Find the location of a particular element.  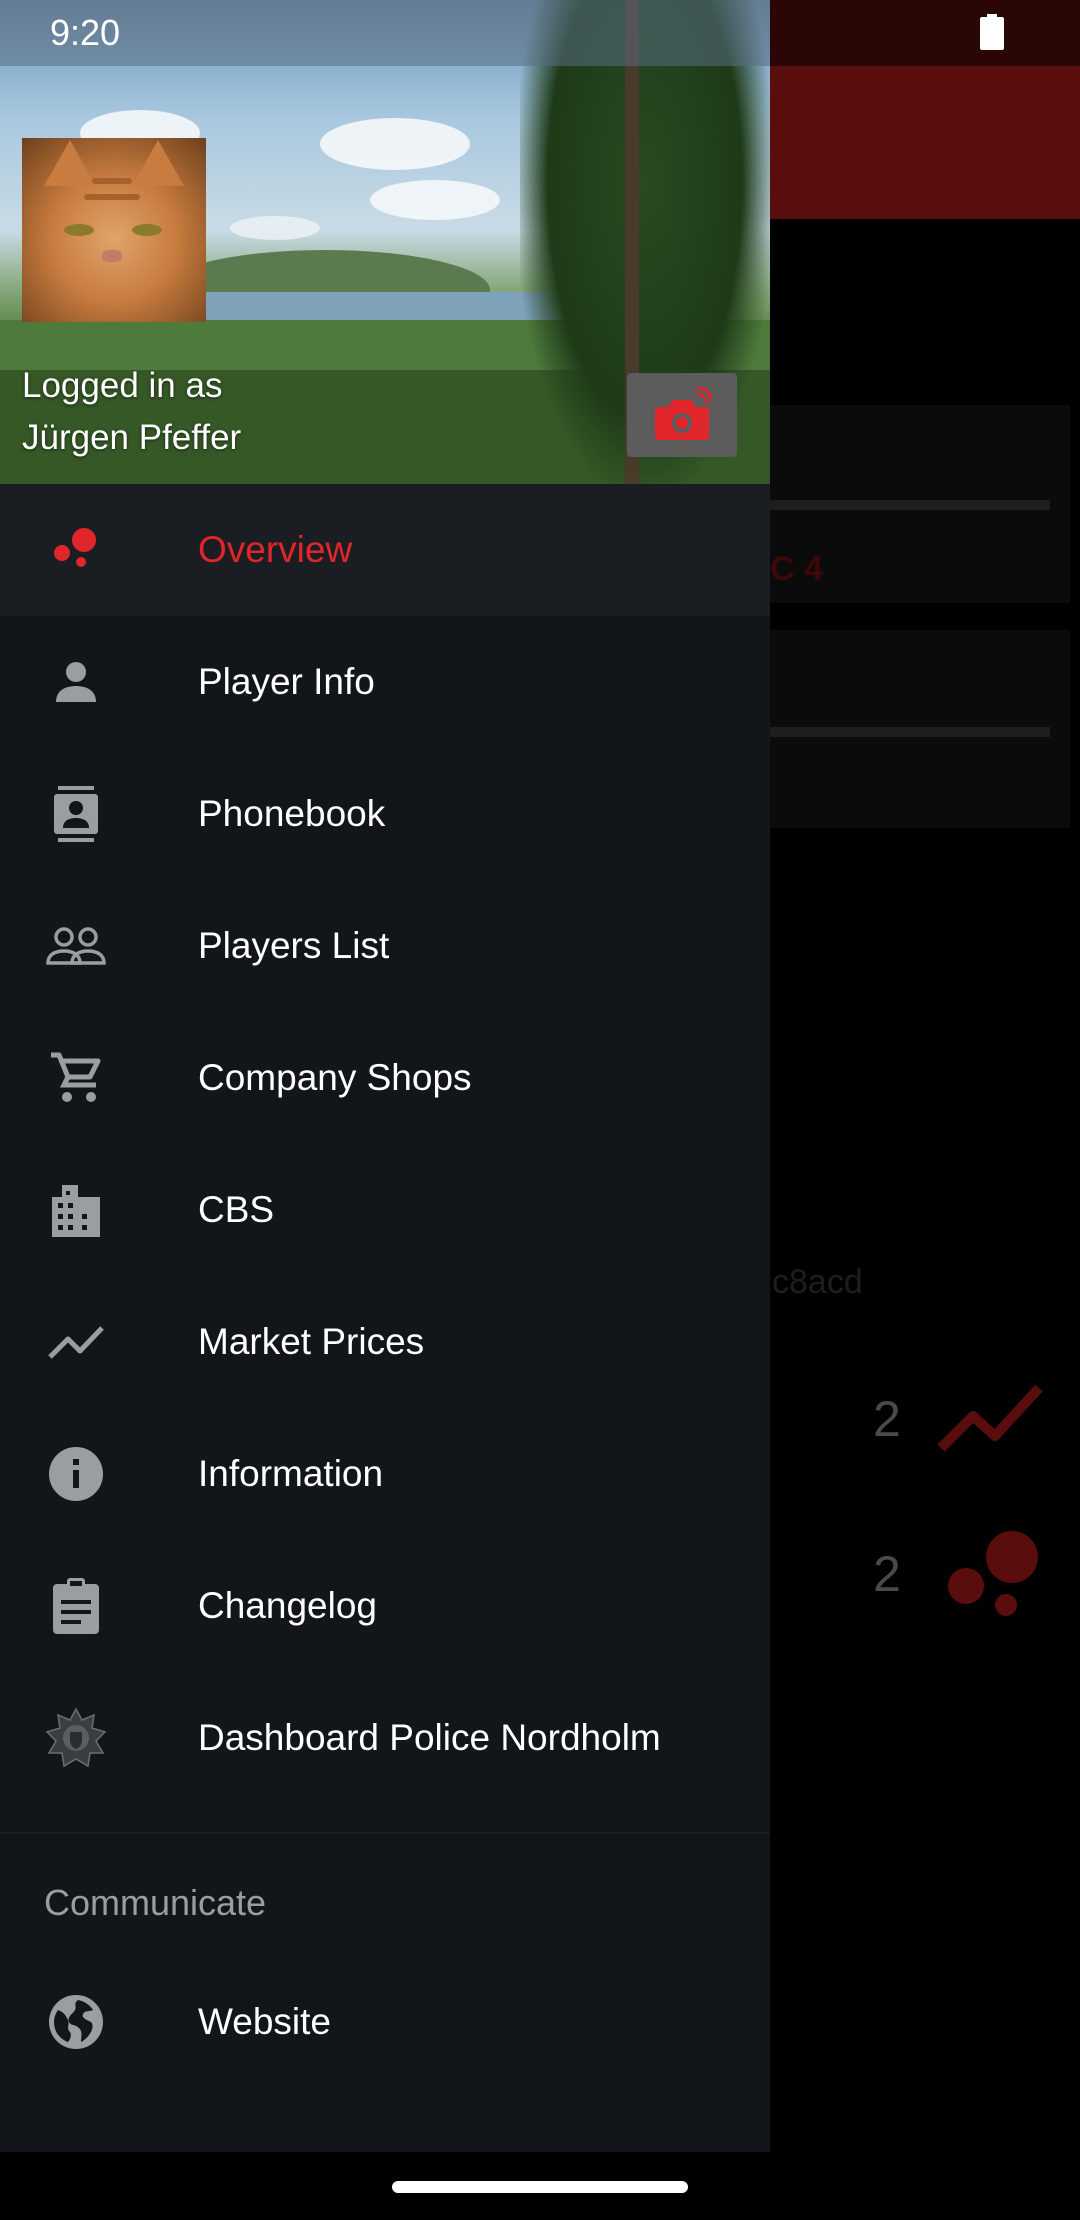

menu-item-company-shops: Company Shops is located at coordinates (385, 1078).